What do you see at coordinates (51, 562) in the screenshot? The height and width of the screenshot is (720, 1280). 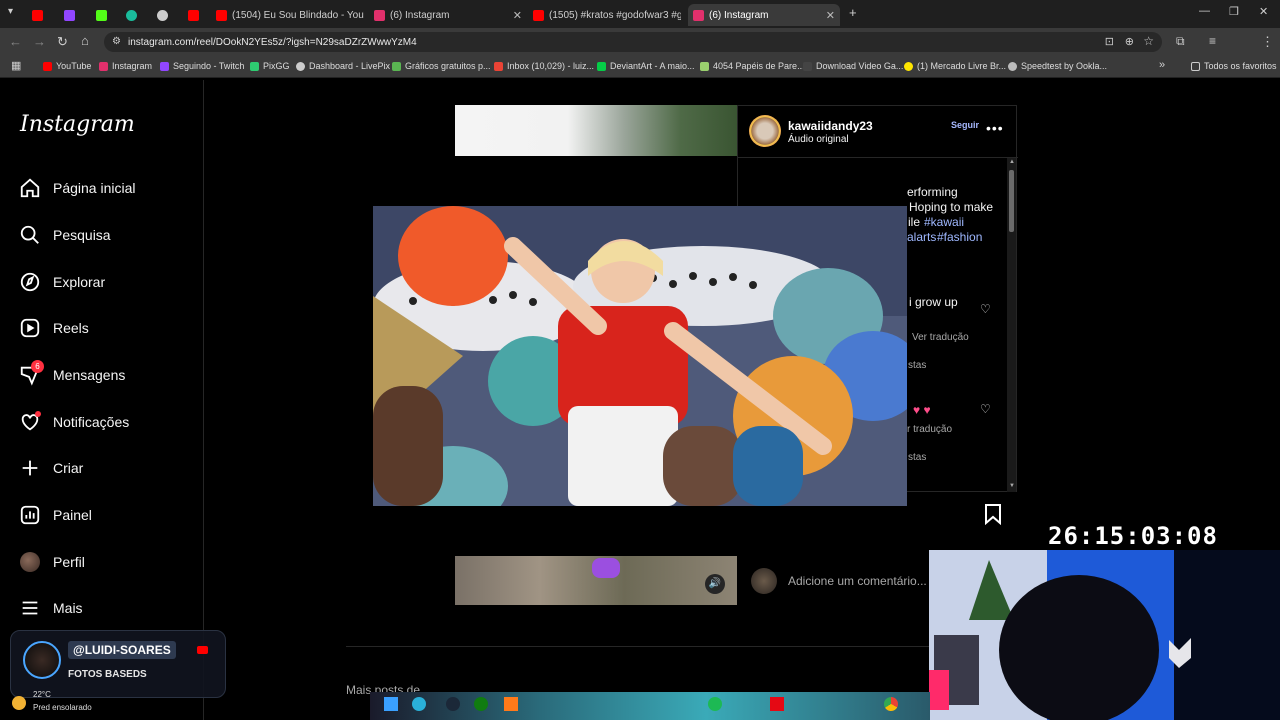 I see `nav-profile: Perfil` at bounding box center [51, 562].